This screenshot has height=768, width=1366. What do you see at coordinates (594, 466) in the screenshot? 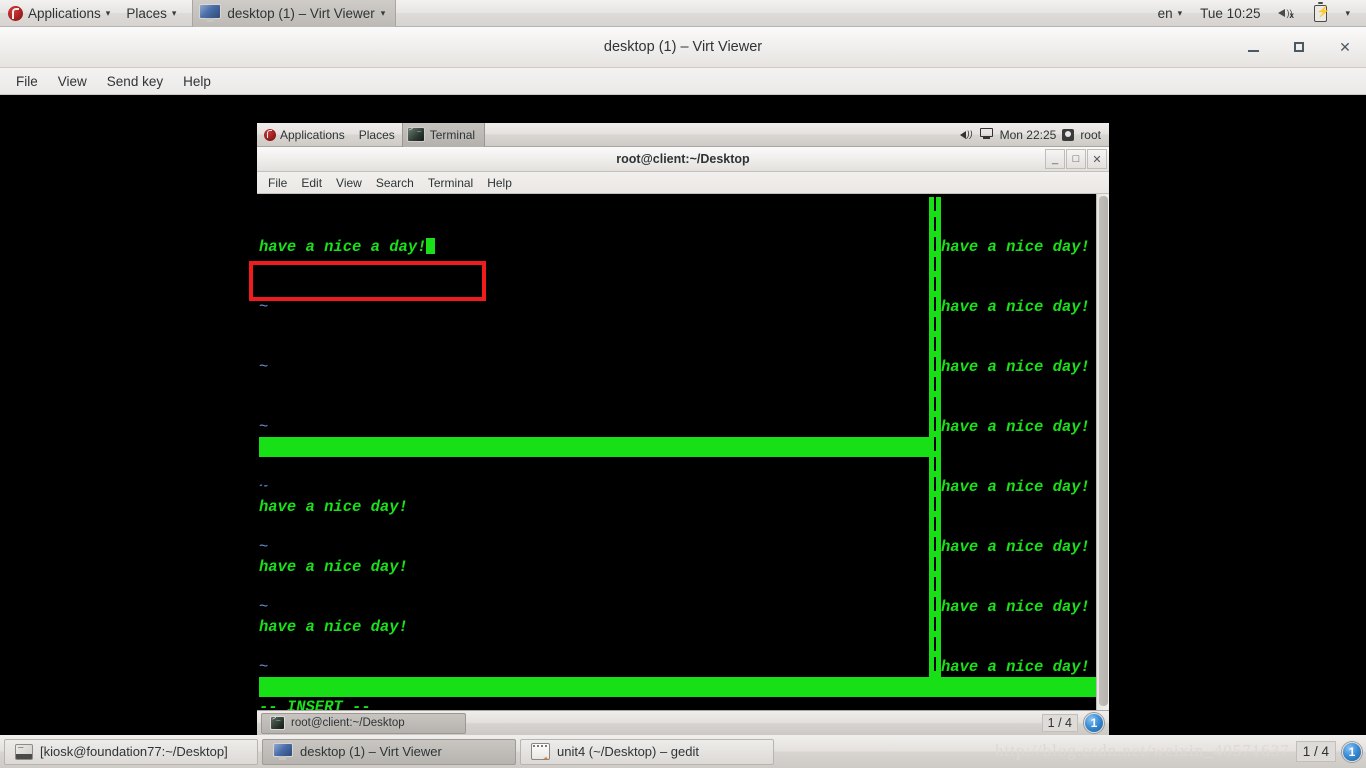
I see `vim-statusline-file2: file2 1,19 All` at bounding box center [594, 466].